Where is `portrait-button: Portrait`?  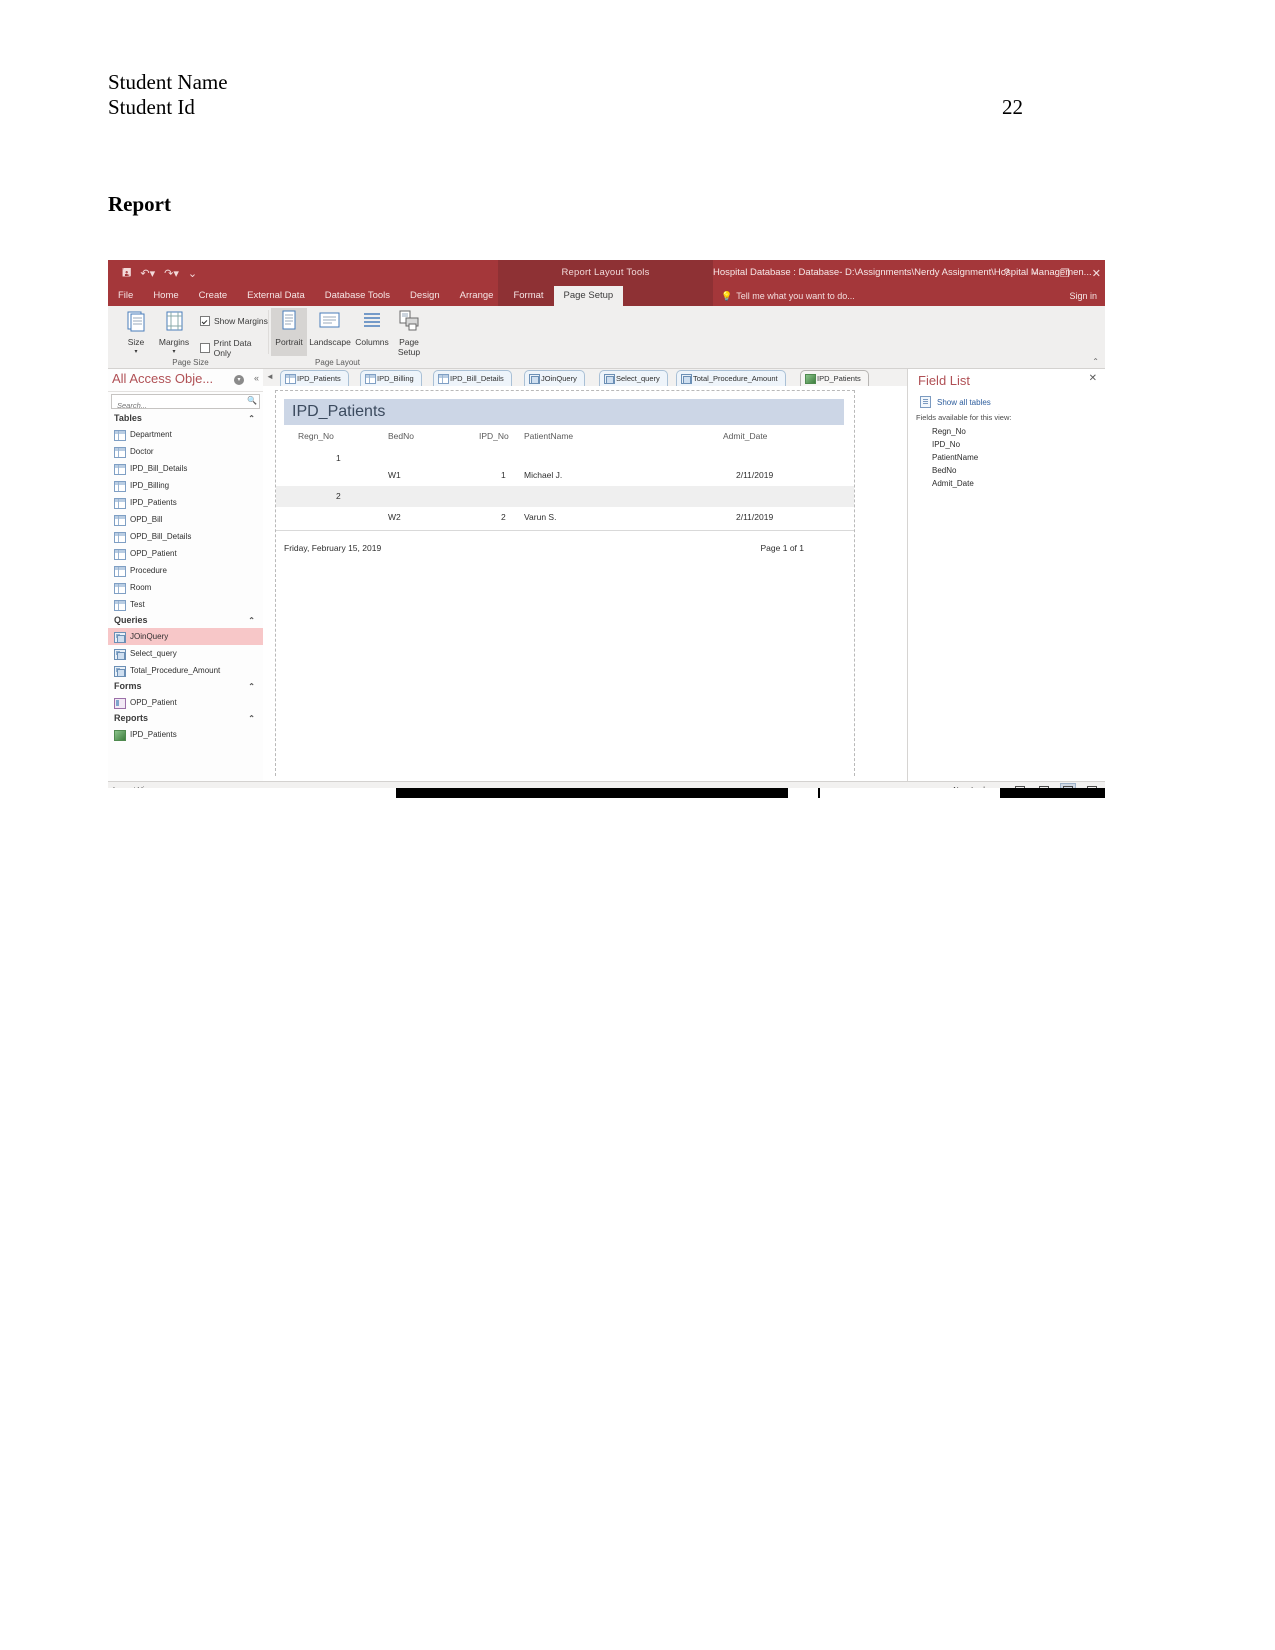 portrait-button: Portrait is located at coordinates (289, 328).